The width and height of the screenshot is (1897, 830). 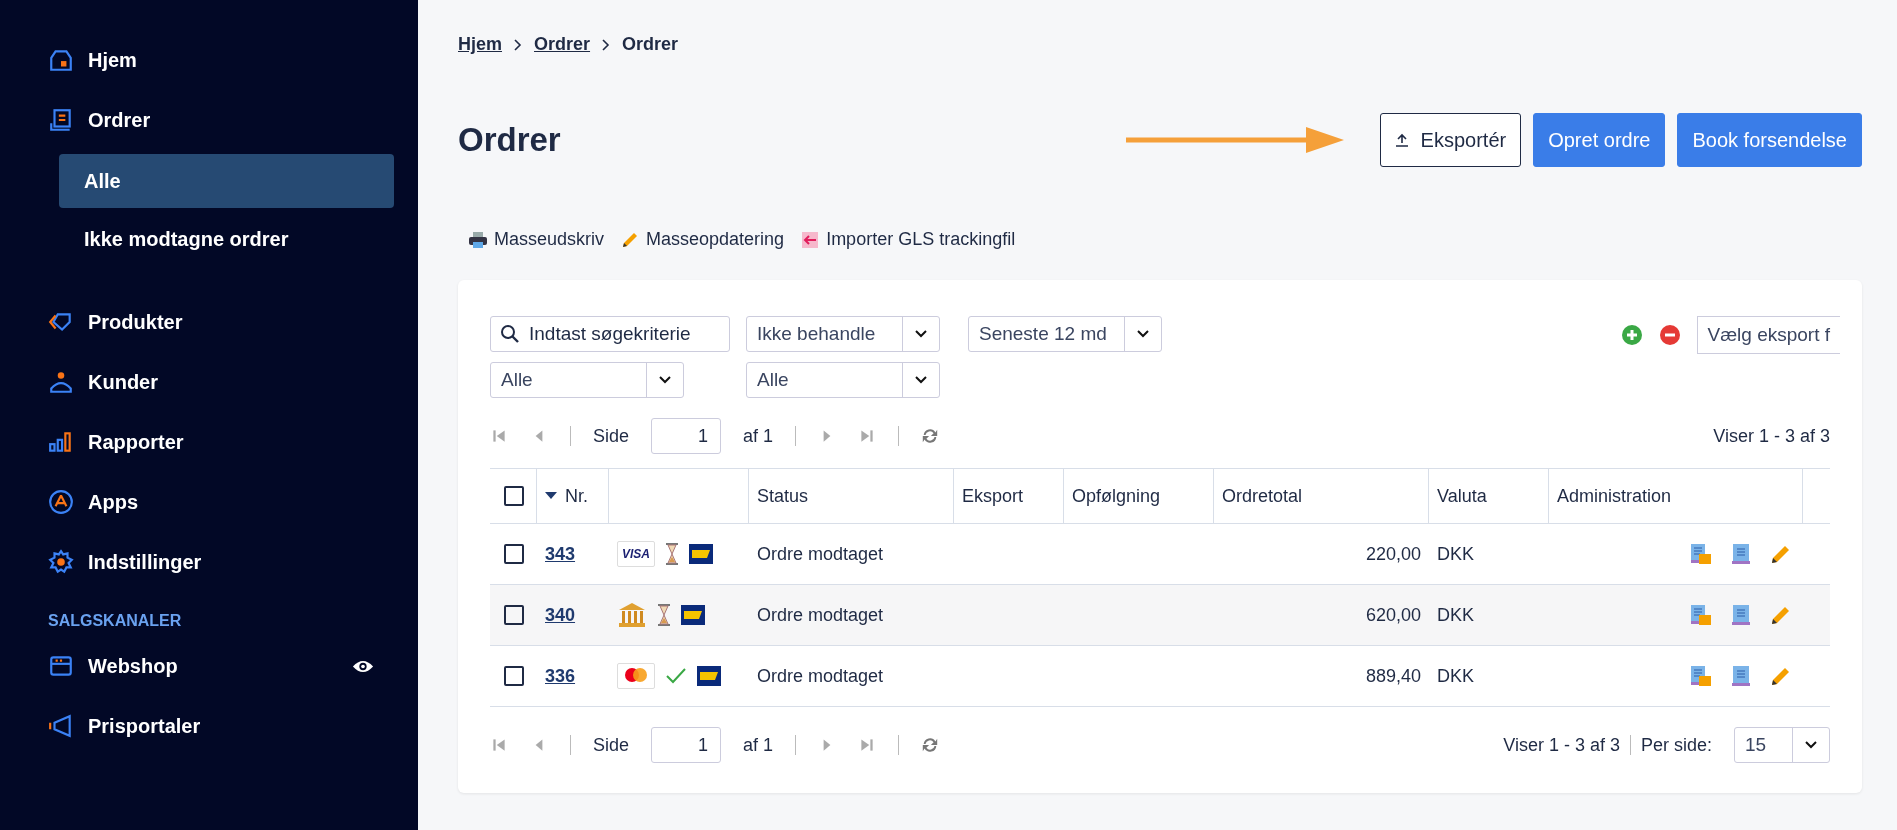 What do you see at coordinates (510, 334) in the screenshot?
I see `search-icon` at bounding box center [510, 334].